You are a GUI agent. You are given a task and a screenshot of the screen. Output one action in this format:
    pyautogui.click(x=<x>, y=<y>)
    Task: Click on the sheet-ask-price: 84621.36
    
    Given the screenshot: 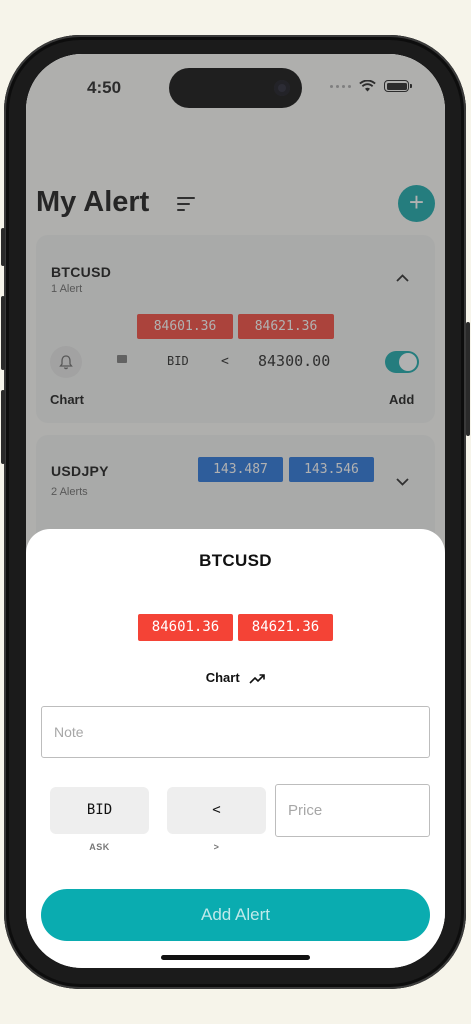 What is the action you would take?
    pyautogui.click(x=285, y=627)
    